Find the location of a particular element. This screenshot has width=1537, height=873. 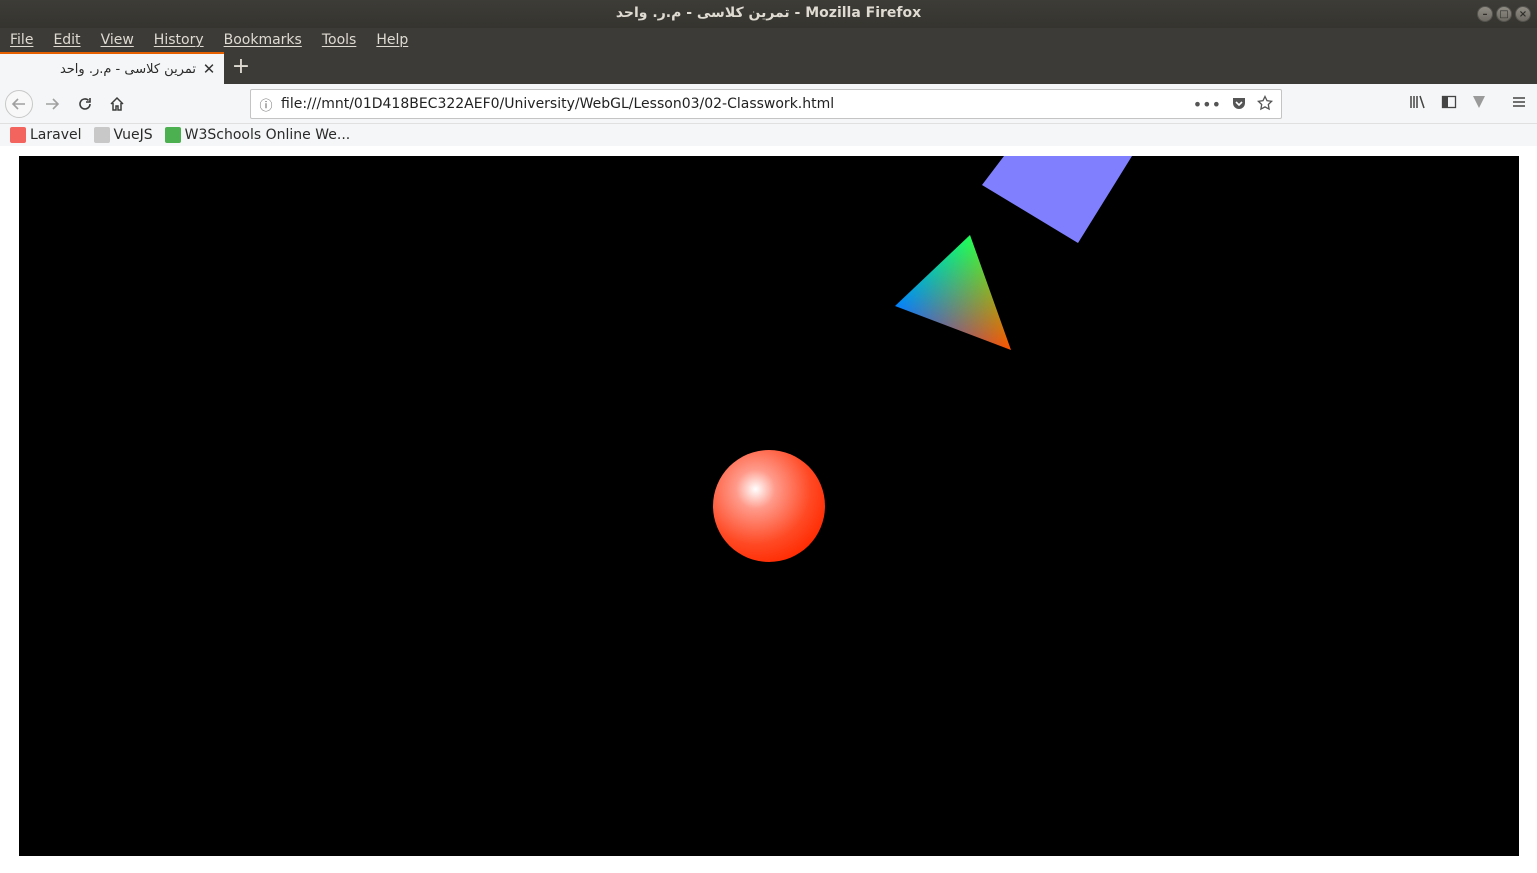

url-input is located at coordinates (737, 104).